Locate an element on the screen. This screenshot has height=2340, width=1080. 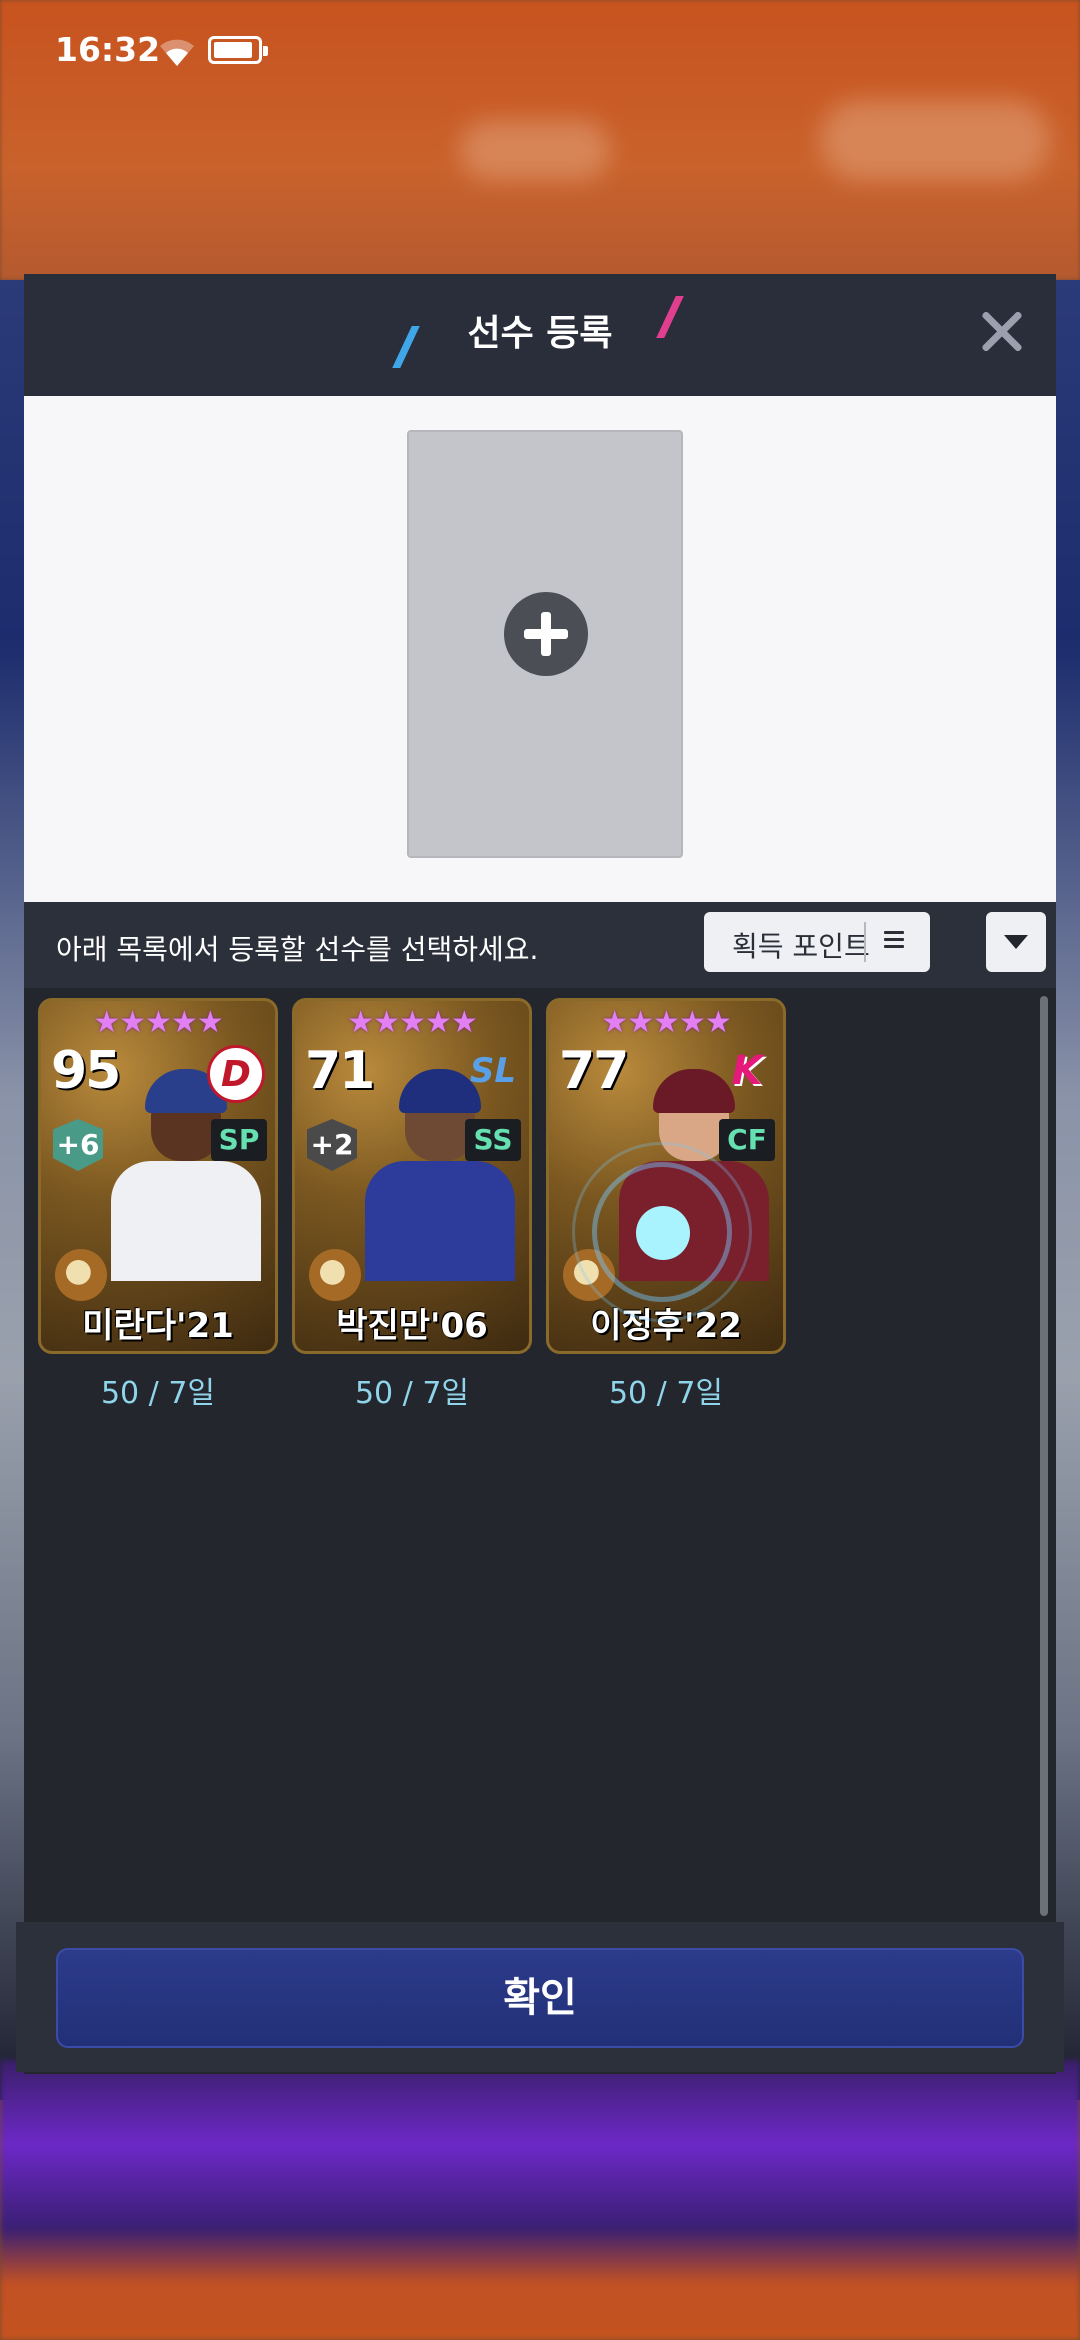
team-logo: K is located at coordinates (747, 1071).